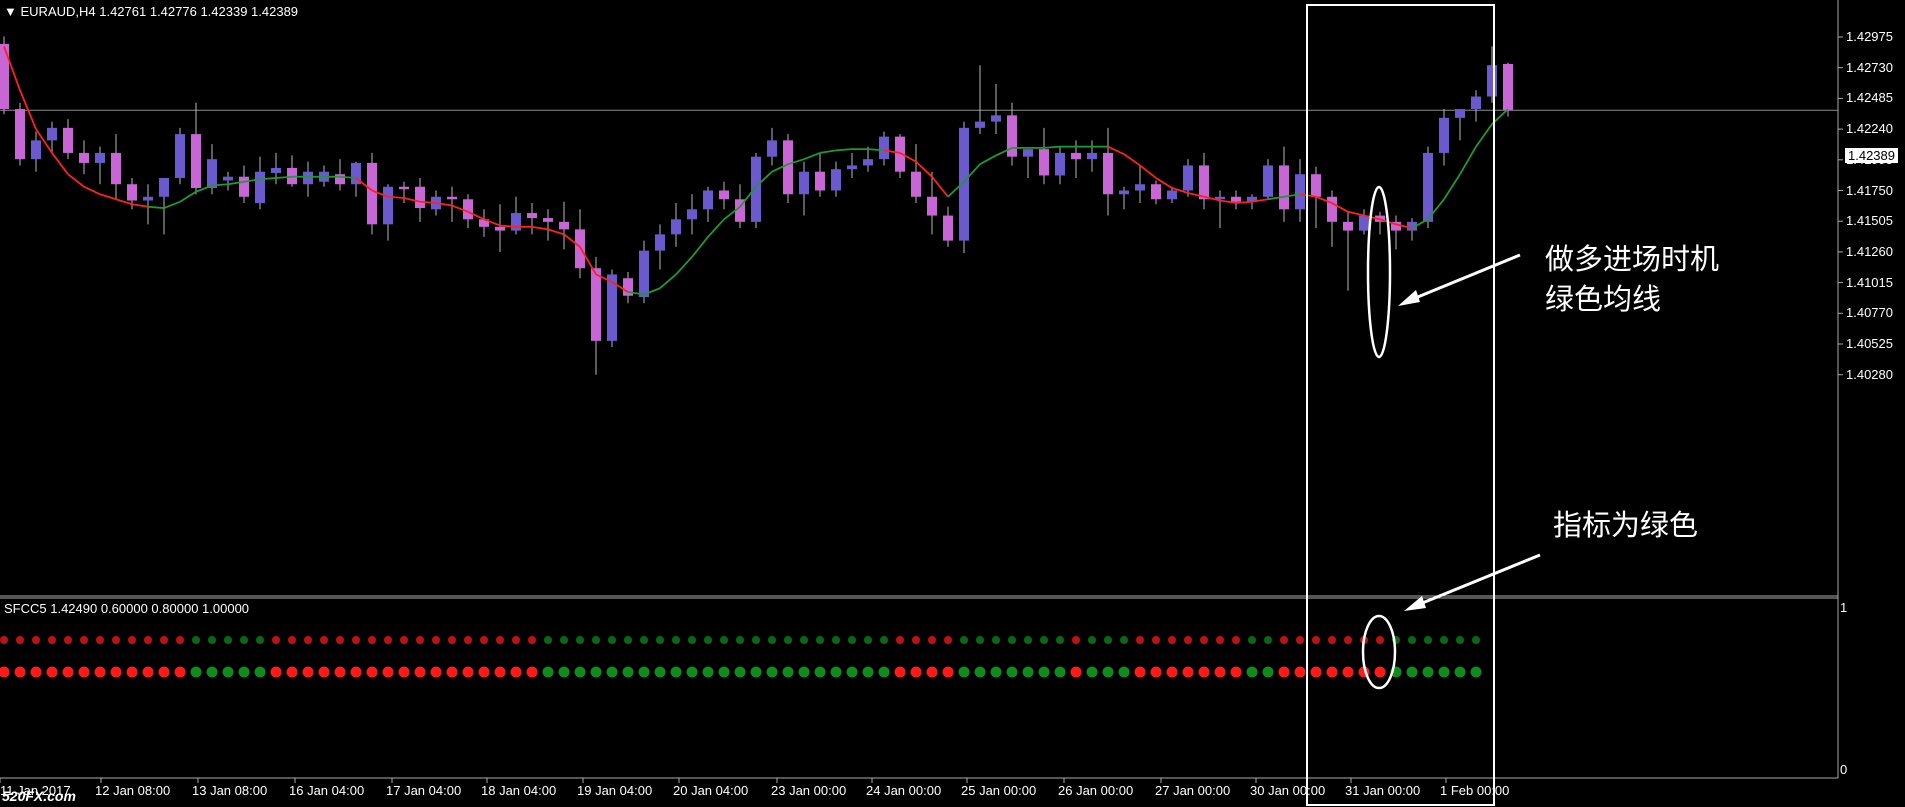  What do you see at coordinates (127, 608) in the screenshot?
I see `indicator-header: SFCC5 1.42490 0.60000 0.80000 1.00000` at bounding box center [127, 608].